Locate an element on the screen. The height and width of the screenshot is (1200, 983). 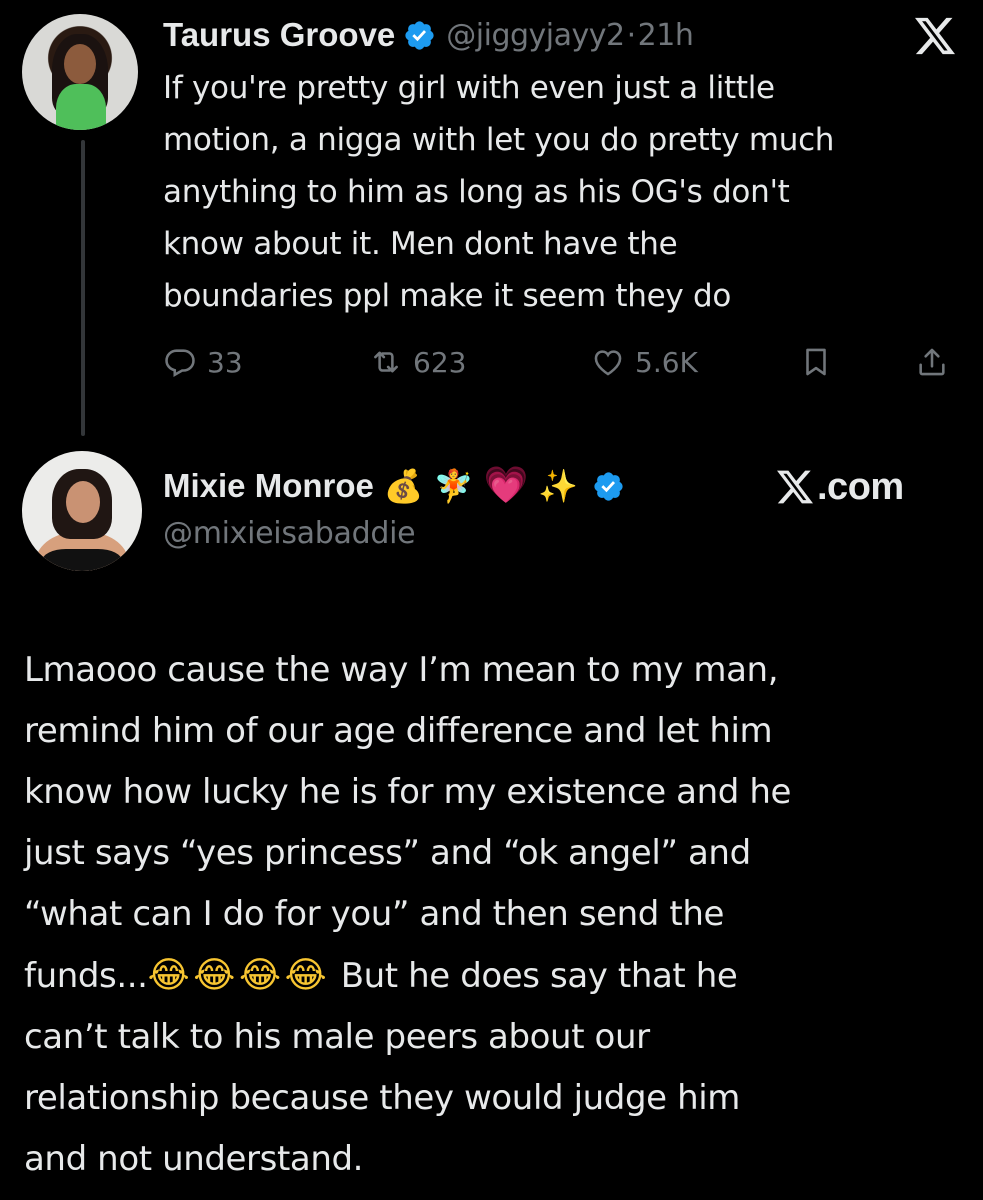
fairy-emoji: 🧚 is located at coordinates (453, 486).